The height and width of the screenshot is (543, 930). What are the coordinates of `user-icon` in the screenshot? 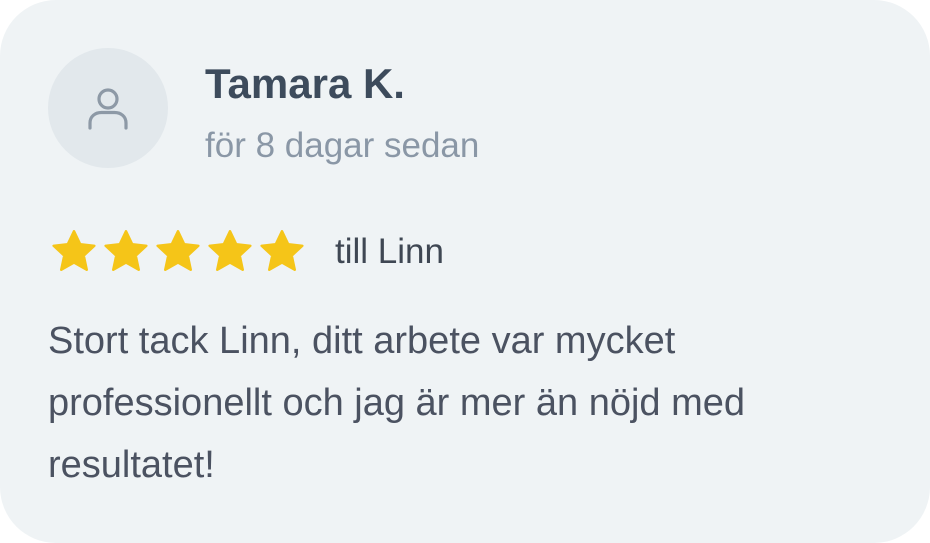 It's located at (108, 109).